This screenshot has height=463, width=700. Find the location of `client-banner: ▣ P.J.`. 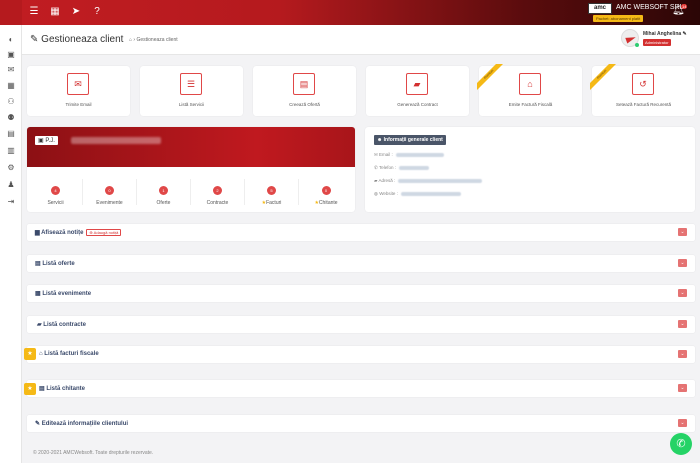

client-banner: ▣ P.J. is located at coordinates (191, 147).